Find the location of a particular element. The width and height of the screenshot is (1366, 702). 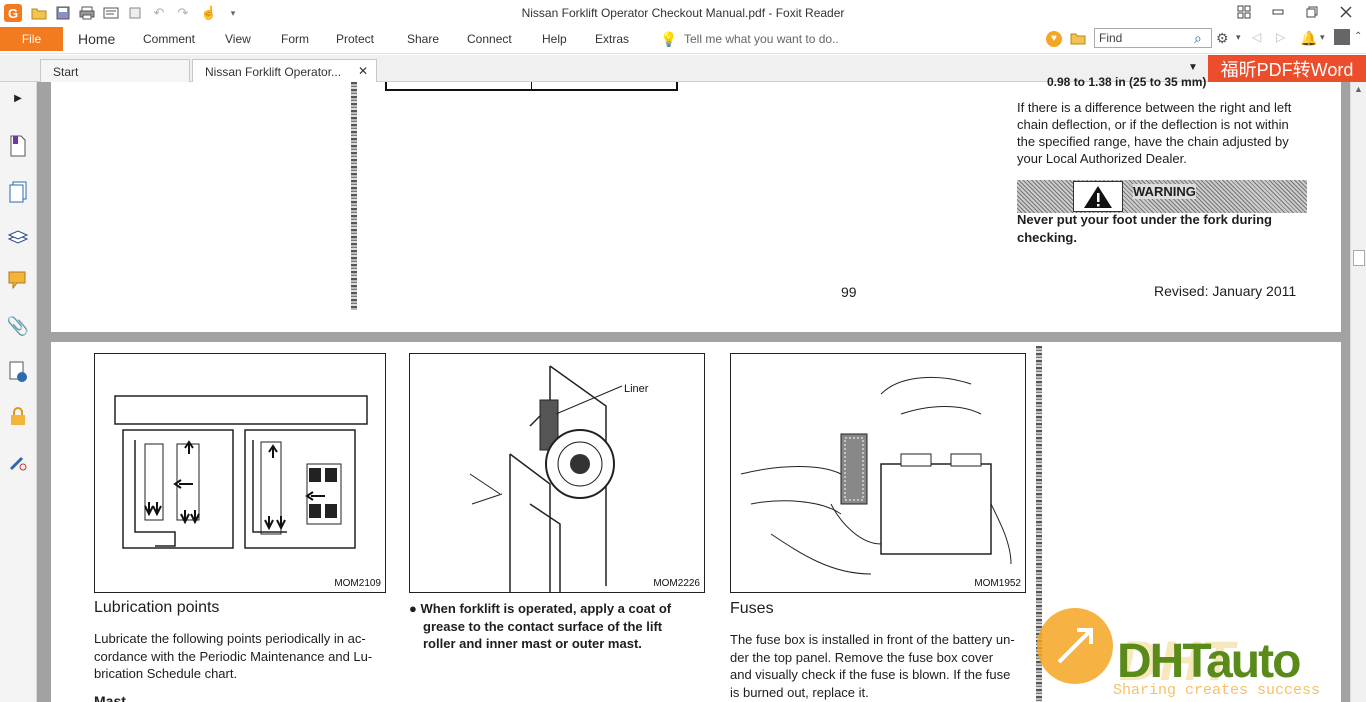

dht-watermark-logo: DHT DHTauto Sharing creates success is located at coordinates (1199, 651).